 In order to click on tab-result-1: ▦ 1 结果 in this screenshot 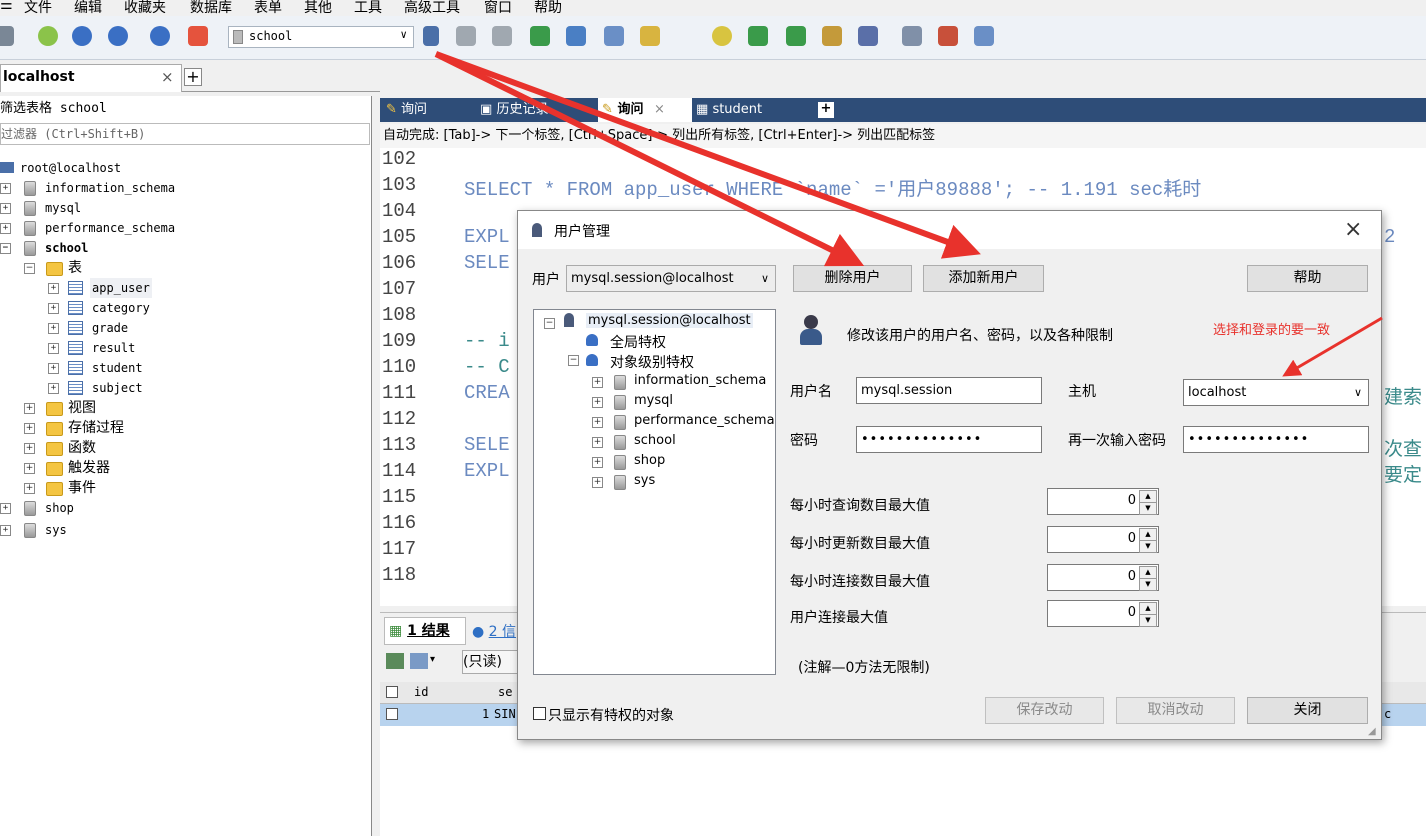, I will do `click(425, 631)`.